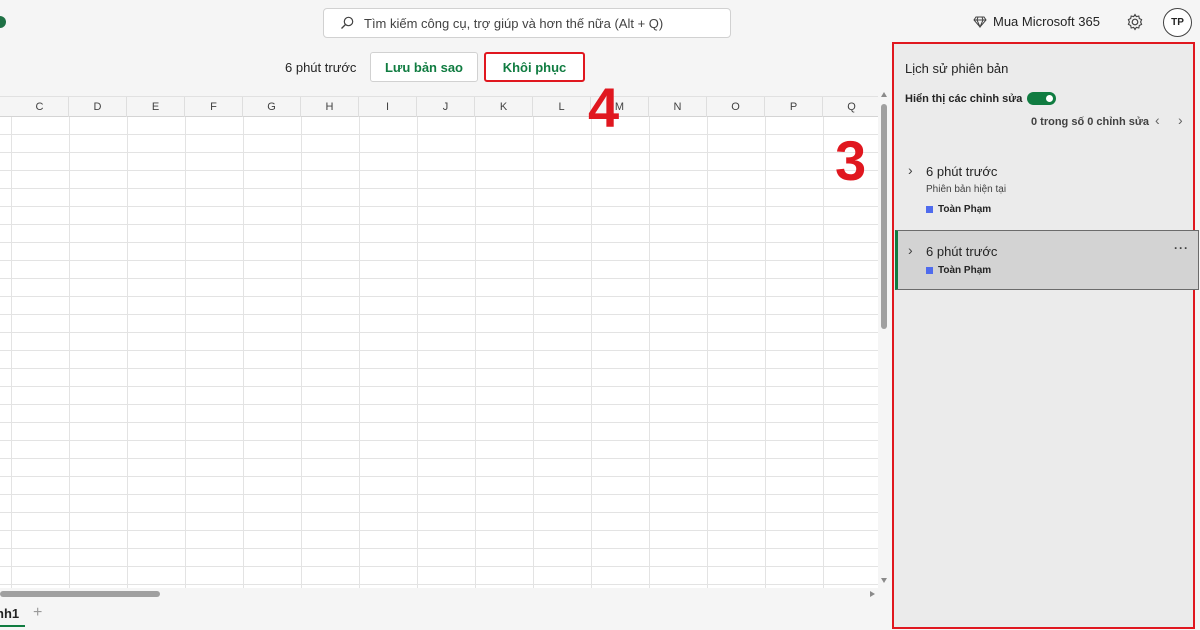  What do you see at coordinates (884, 580) in the screenshot?
I see `scroll-down-icon` at bounding box center [884, 580].